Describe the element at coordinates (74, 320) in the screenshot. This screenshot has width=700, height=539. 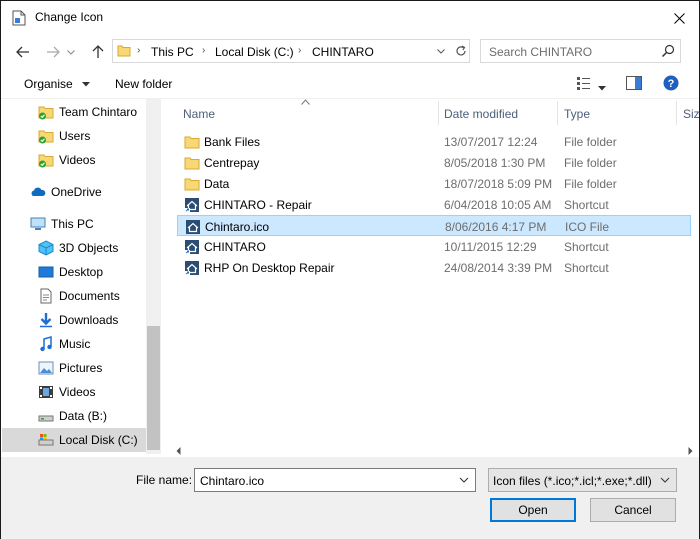
I see `sidebar-item-downloads: Downloads` at that location.